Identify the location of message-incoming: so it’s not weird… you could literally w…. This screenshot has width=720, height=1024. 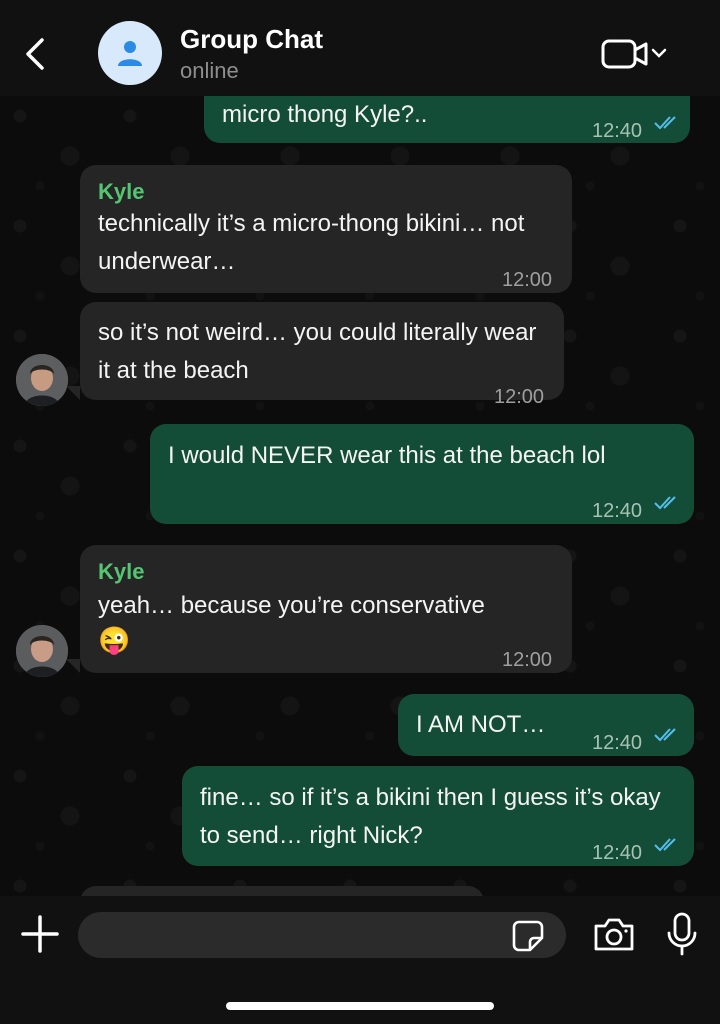
(322, 355).